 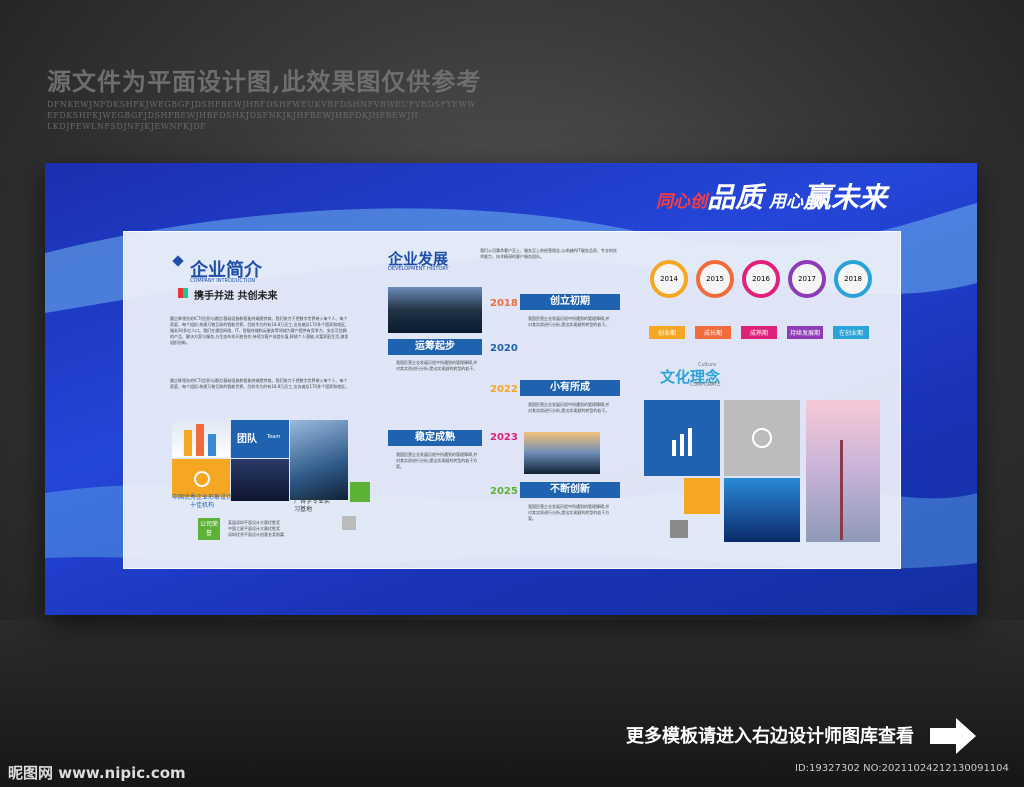 I want to click on gray-tile, so click(x=762, y=438).